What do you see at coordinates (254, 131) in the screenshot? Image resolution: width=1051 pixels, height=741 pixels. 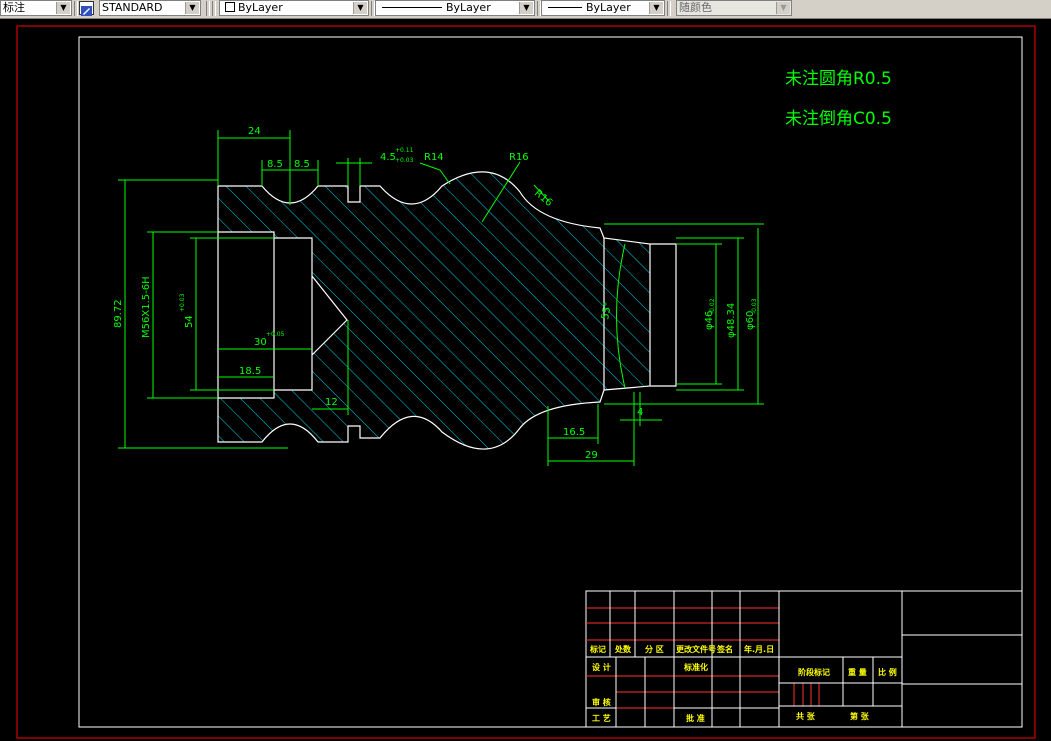 I see `dim-24: 24` at bounding box center [254, 131].